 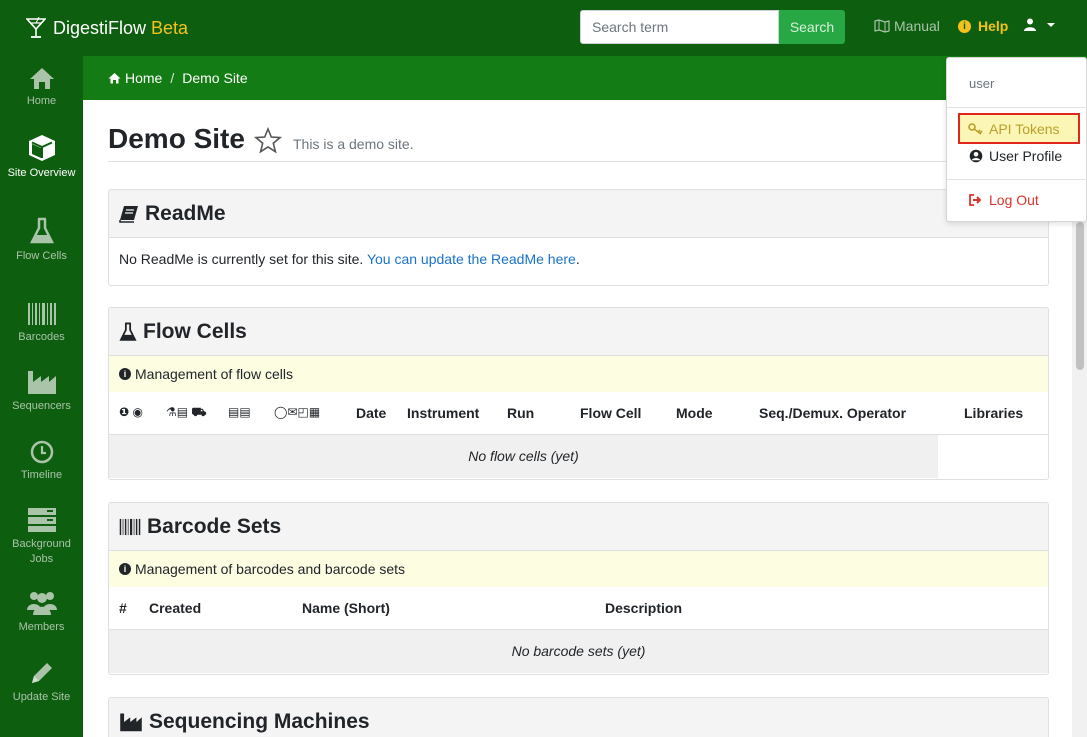 What do you see at coordinates (186, 412) in the screenshot?
I see `sequencing-icons: ⚗▤ ⛟` at bounding box center [186, 412].